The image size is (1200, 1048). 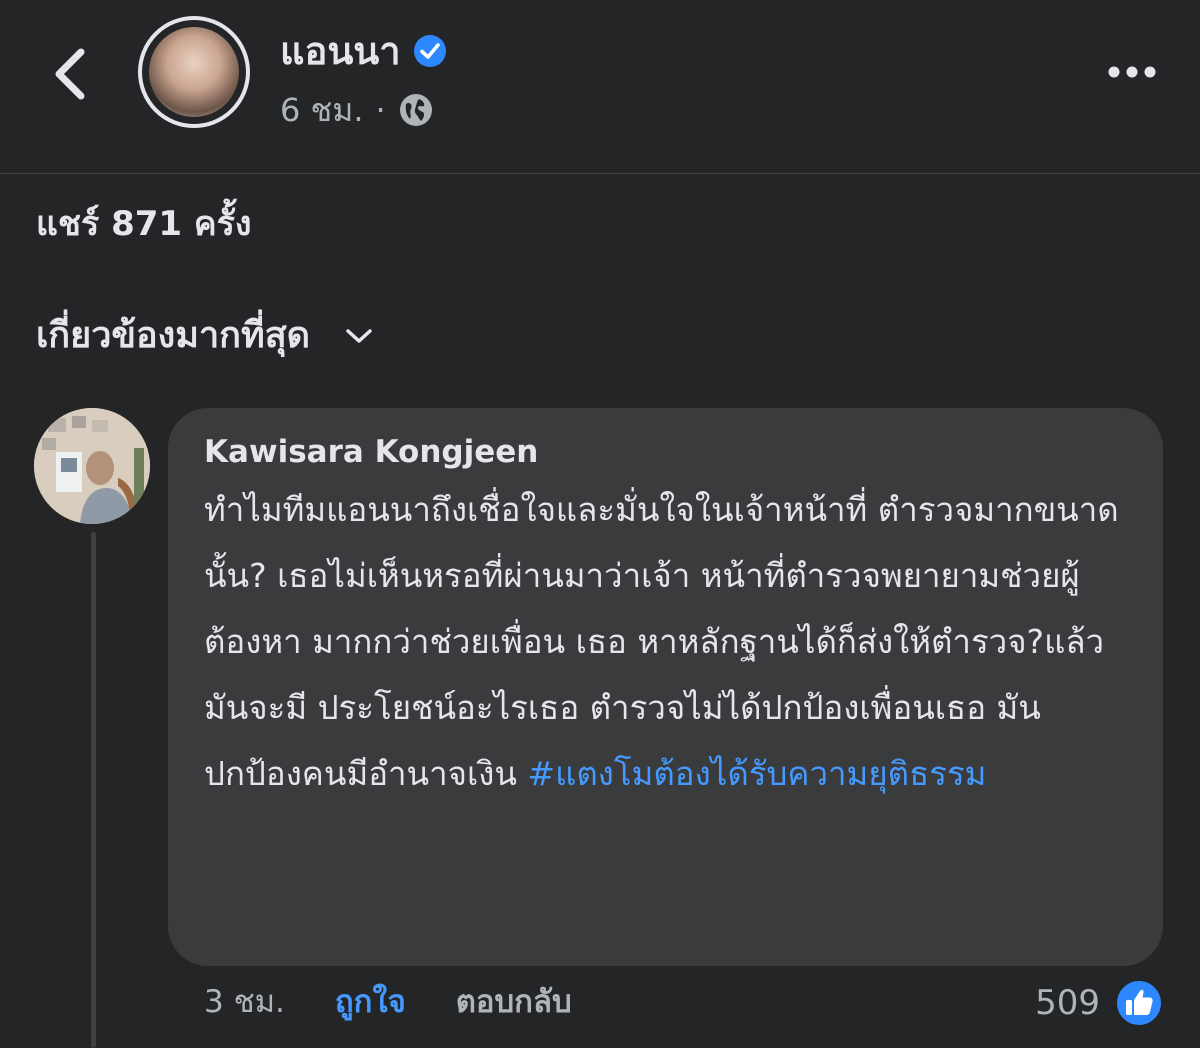 What do you see at coordinates (1067, 1003) in the screenshot?
I see `reaction-number: 509` at bounding box center [1067, 1003].